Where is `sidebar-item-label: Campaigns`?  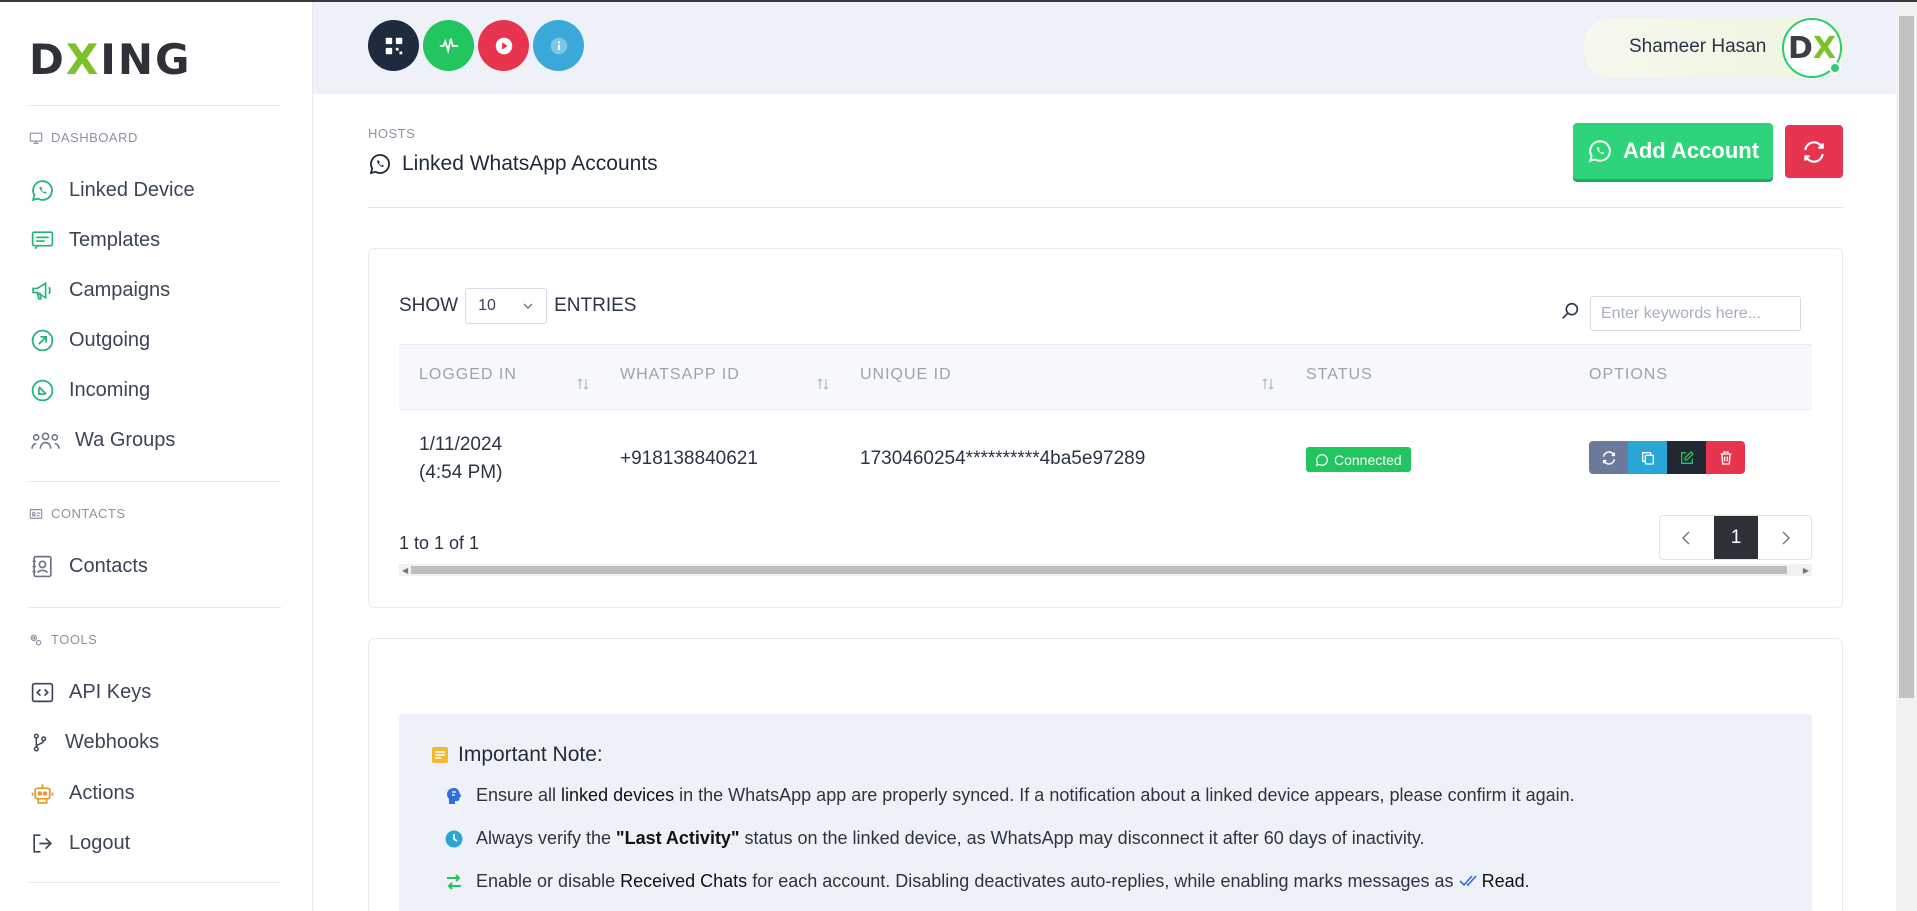
sidebar-item-label: Campaigns is located at coordinates (120, 289).